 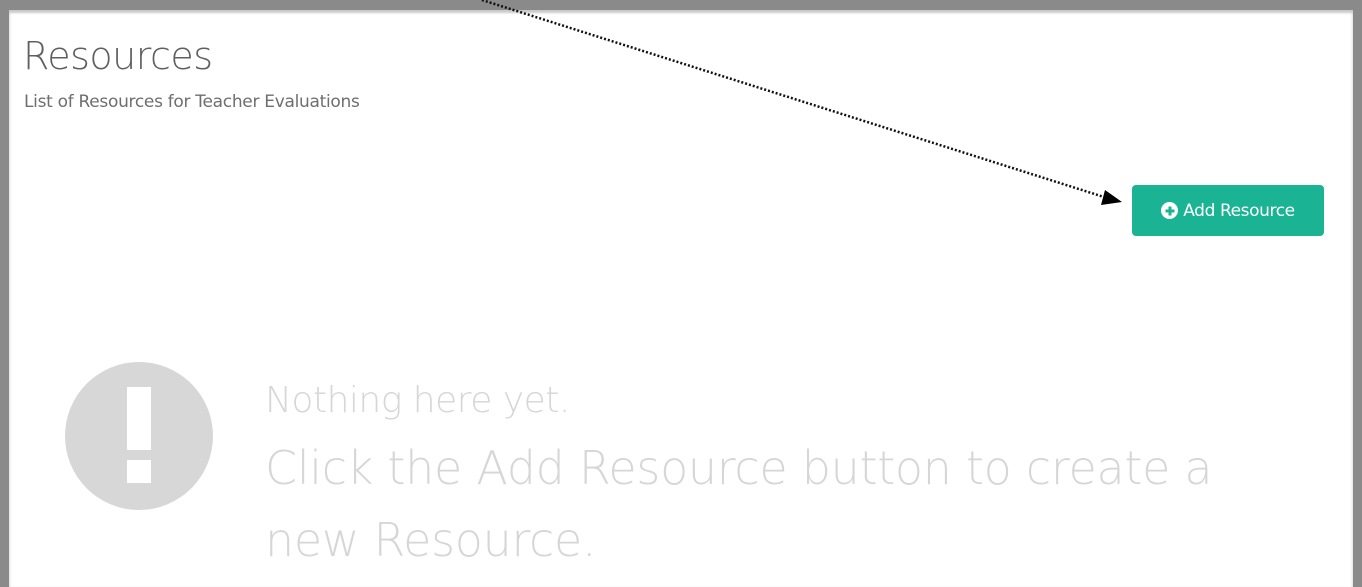 What do you see at coordinates (1239, 210) in the screenshot?
I see `add-resource-label: Add Resource` at bounding box center [1239, 210].